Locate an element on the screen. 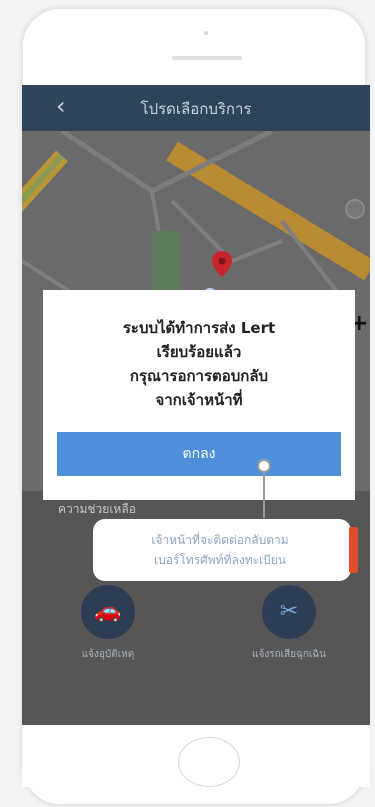 This screenshot has width=375, height=807. page-title: โปรดเลือกบริการ is located at coordinates (196, 109).